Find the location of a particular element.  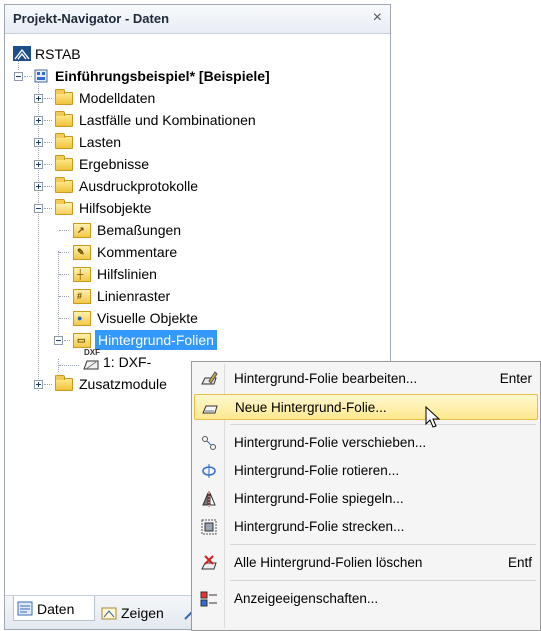

menu-item-label: Alle Hintergrund-Folien löschen is located at coordinates (328, 562).